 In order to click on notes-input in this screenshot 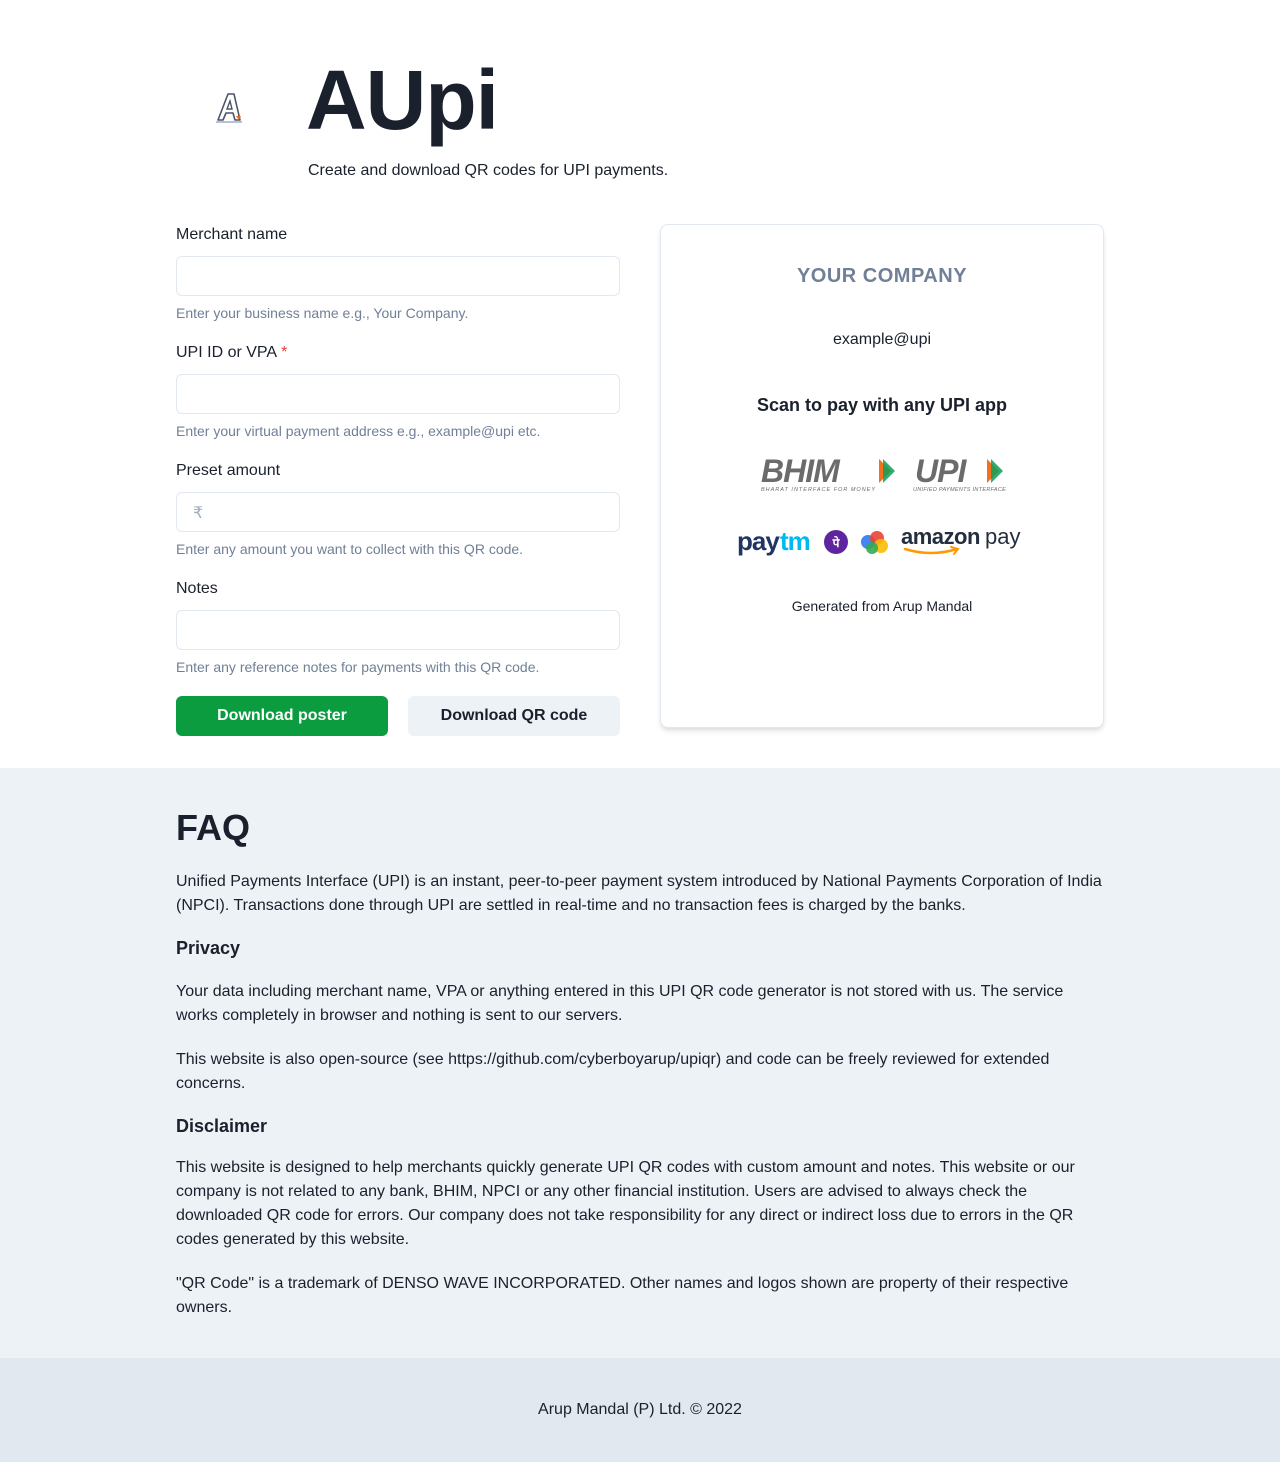, I will do `click(398, 630)`.